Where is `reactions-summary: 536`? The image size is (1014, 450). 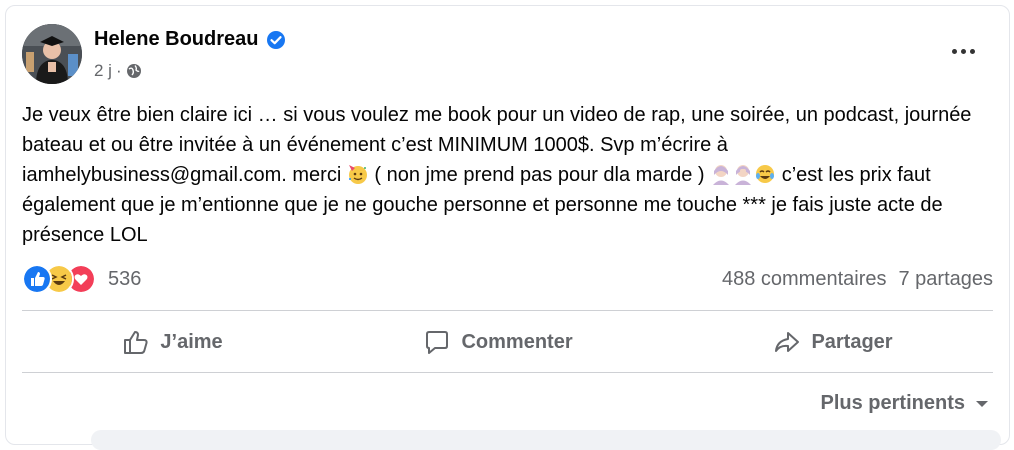 reactions-summary: 536 is located at coordinates (81, 279).